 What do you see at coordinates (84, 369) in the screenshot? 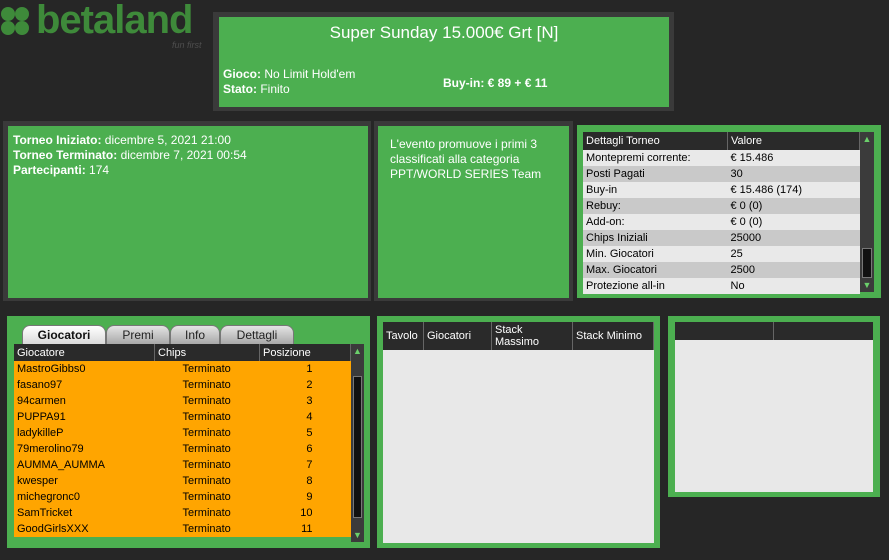
I see `player-name: MastroGibbs0` at bounding box center [84, 369].